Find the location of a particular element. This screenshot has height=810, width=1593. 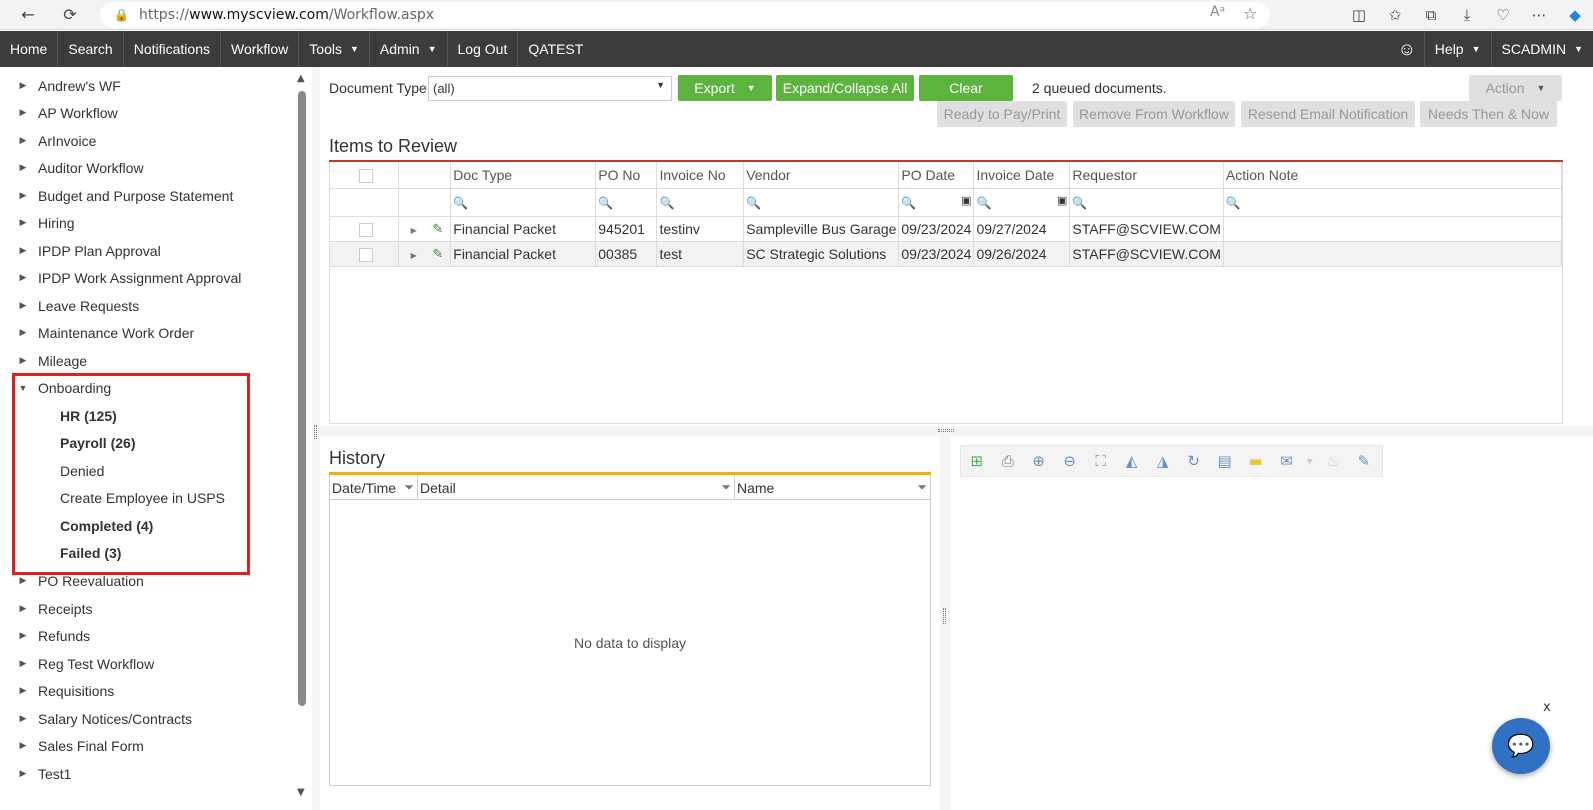

nav-home: Home is located at coordinates (29, 49).